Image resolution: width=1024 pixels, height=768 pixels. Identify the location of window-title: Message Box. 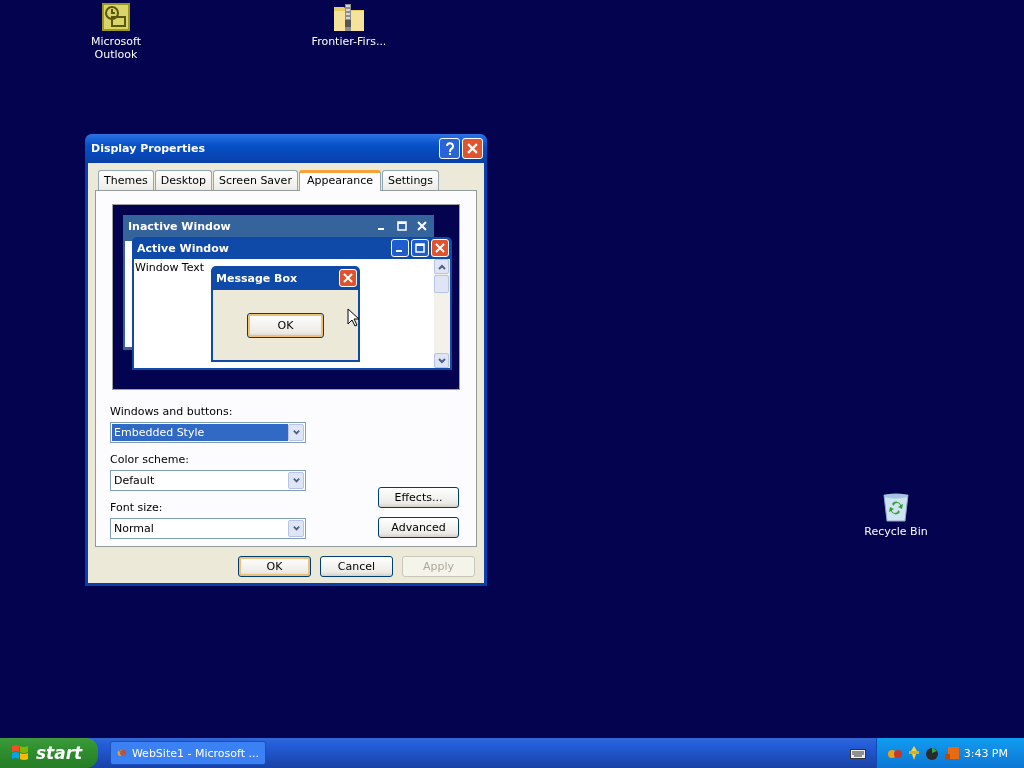
(257, 278).